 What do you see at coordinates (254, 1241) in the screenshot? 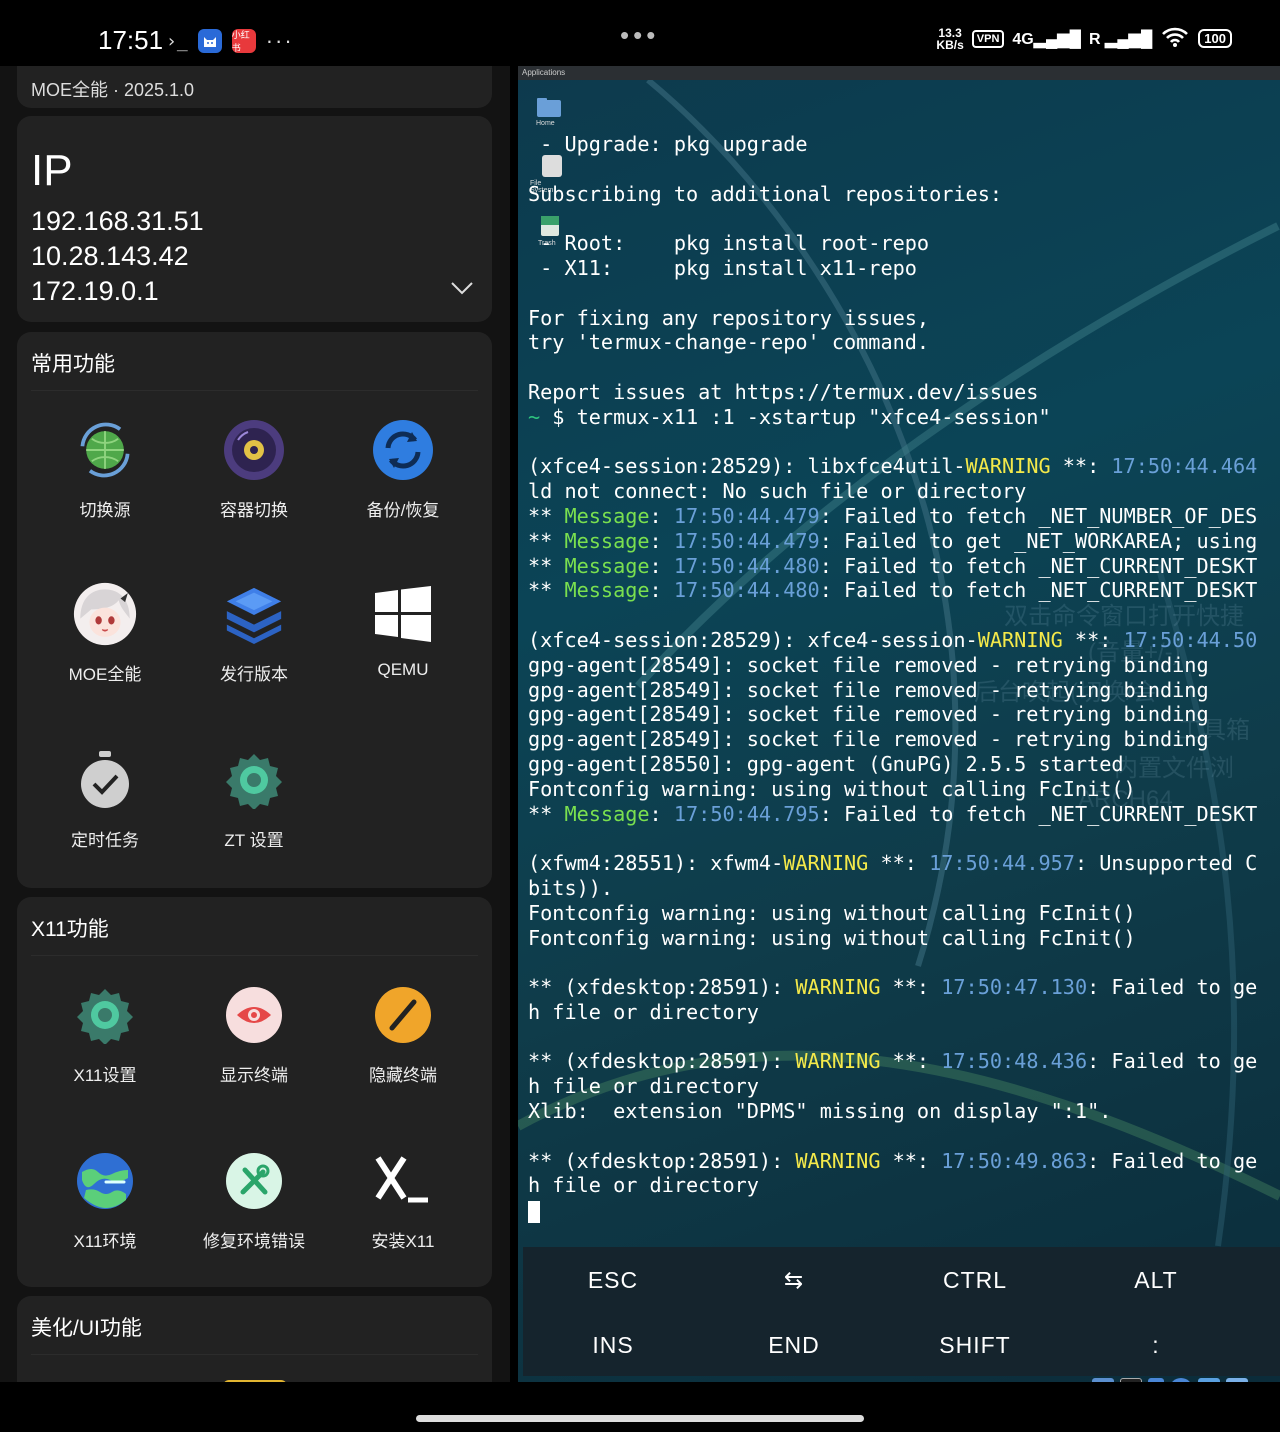
I see `item-label: 修复环境错误` at bounding box center [254, 1241].